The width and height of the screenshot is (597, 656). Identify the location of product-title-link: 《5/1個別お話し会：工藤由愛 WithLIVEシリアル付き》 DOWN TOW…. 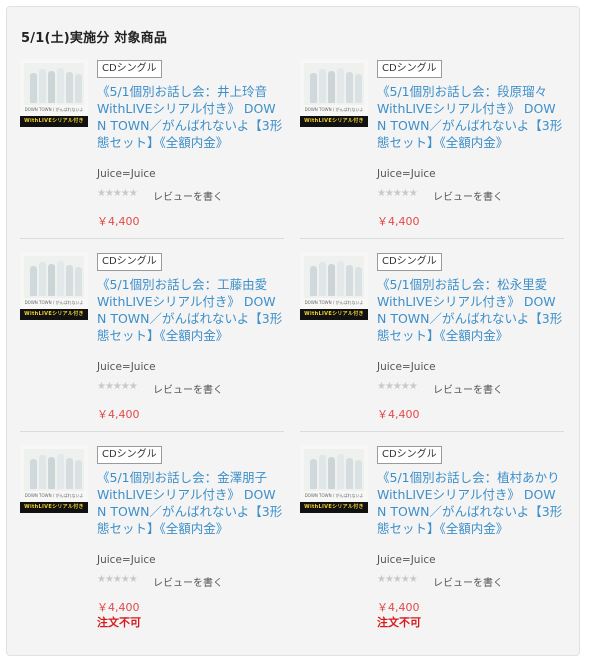
(189, 310).